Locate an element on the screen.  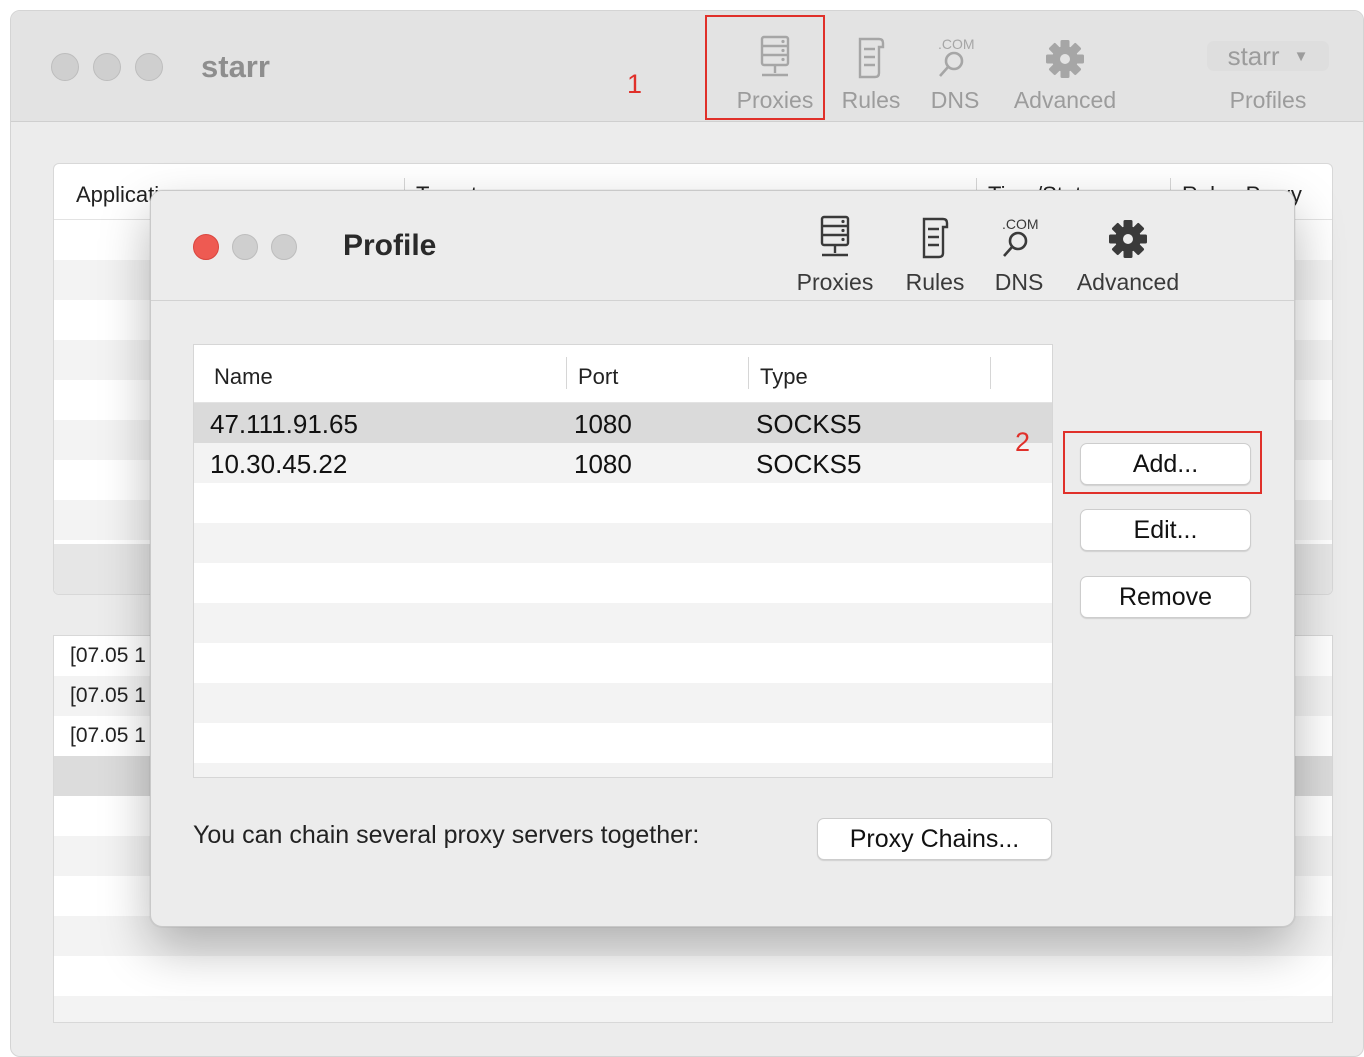
dialog-tab-rules: Rules is located at coordinates (935, 254).